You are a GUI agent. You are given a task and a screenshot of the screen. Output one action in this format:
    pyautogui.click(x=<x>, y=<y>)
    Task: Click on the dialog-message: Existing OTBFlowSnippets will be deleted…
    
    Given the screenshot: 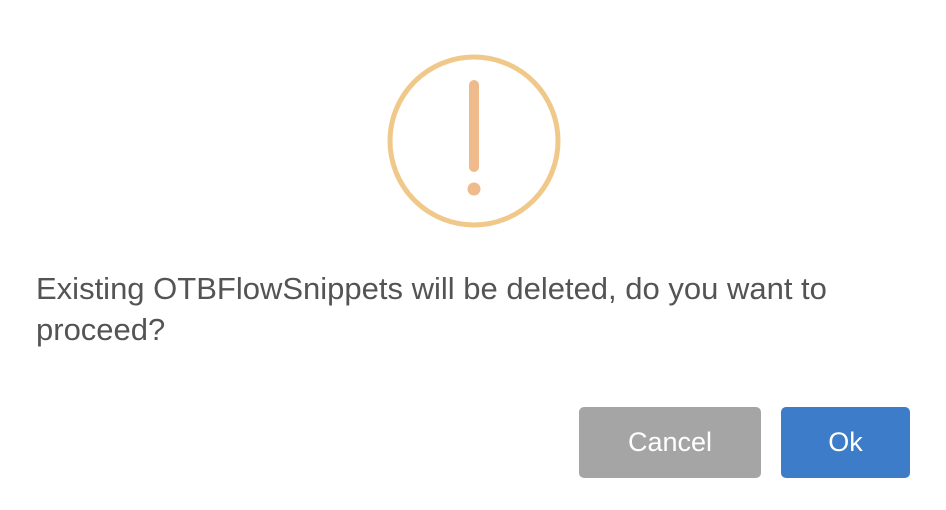 What is the action you would take?
    pyautogui.click(x=431, y=309)
    